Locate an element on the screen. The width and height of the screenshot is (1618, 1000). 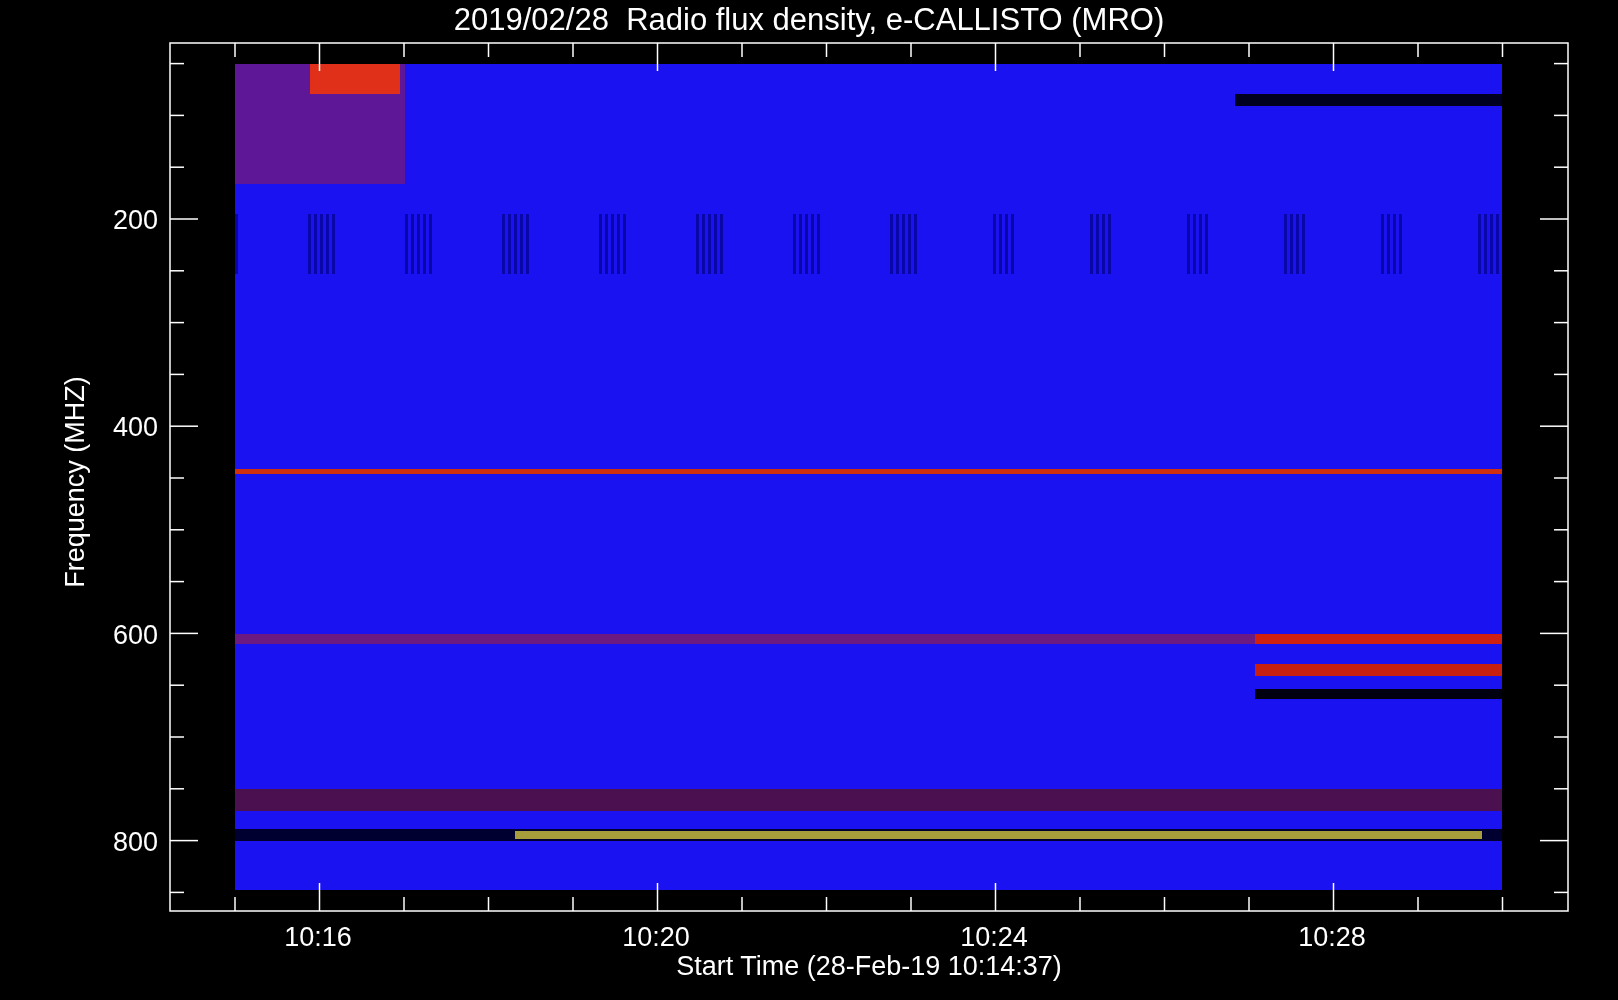
x-tick-label: 10:24 is located at coordinates (994, 937).